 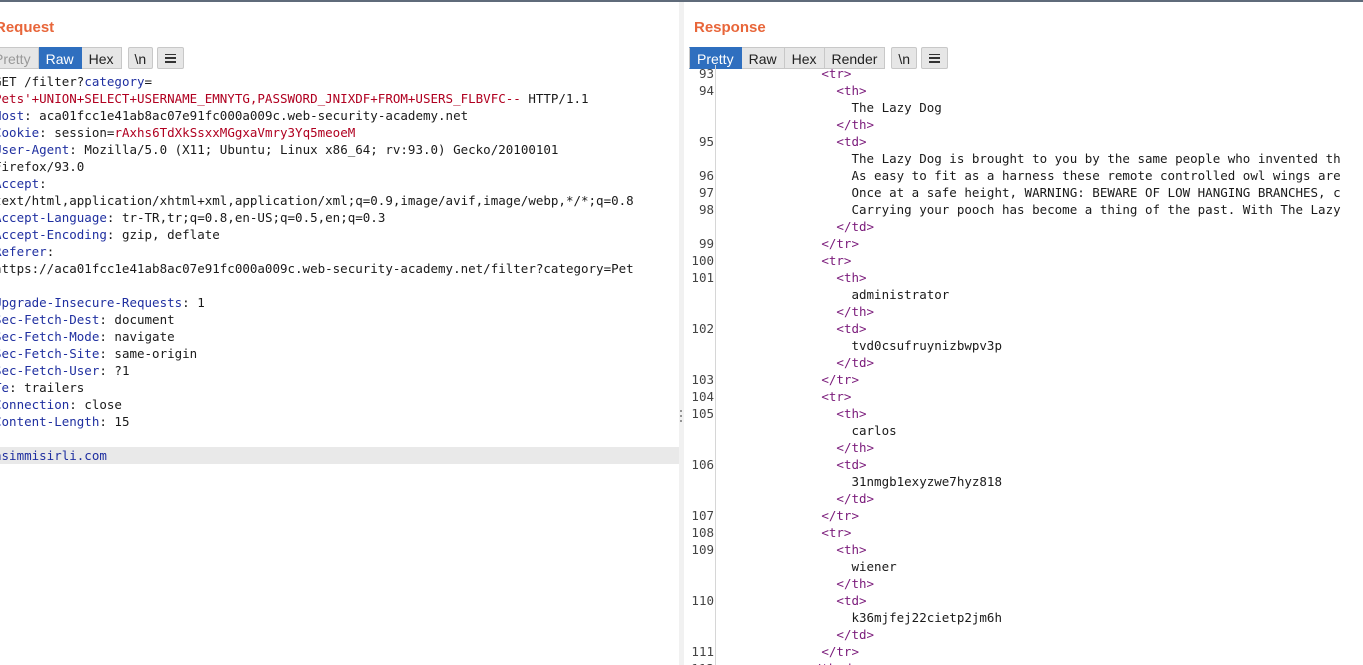 What do you see at coordinates (855, 498) in the screenshot?
I see `html-tag: </td>` at bounding box center [855, 498].